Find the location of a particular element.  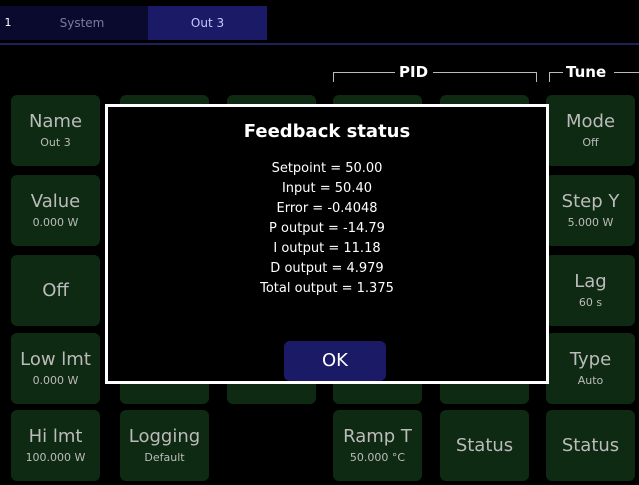

tune-mode-button: Mode Off is located at coordinates (590, 130).